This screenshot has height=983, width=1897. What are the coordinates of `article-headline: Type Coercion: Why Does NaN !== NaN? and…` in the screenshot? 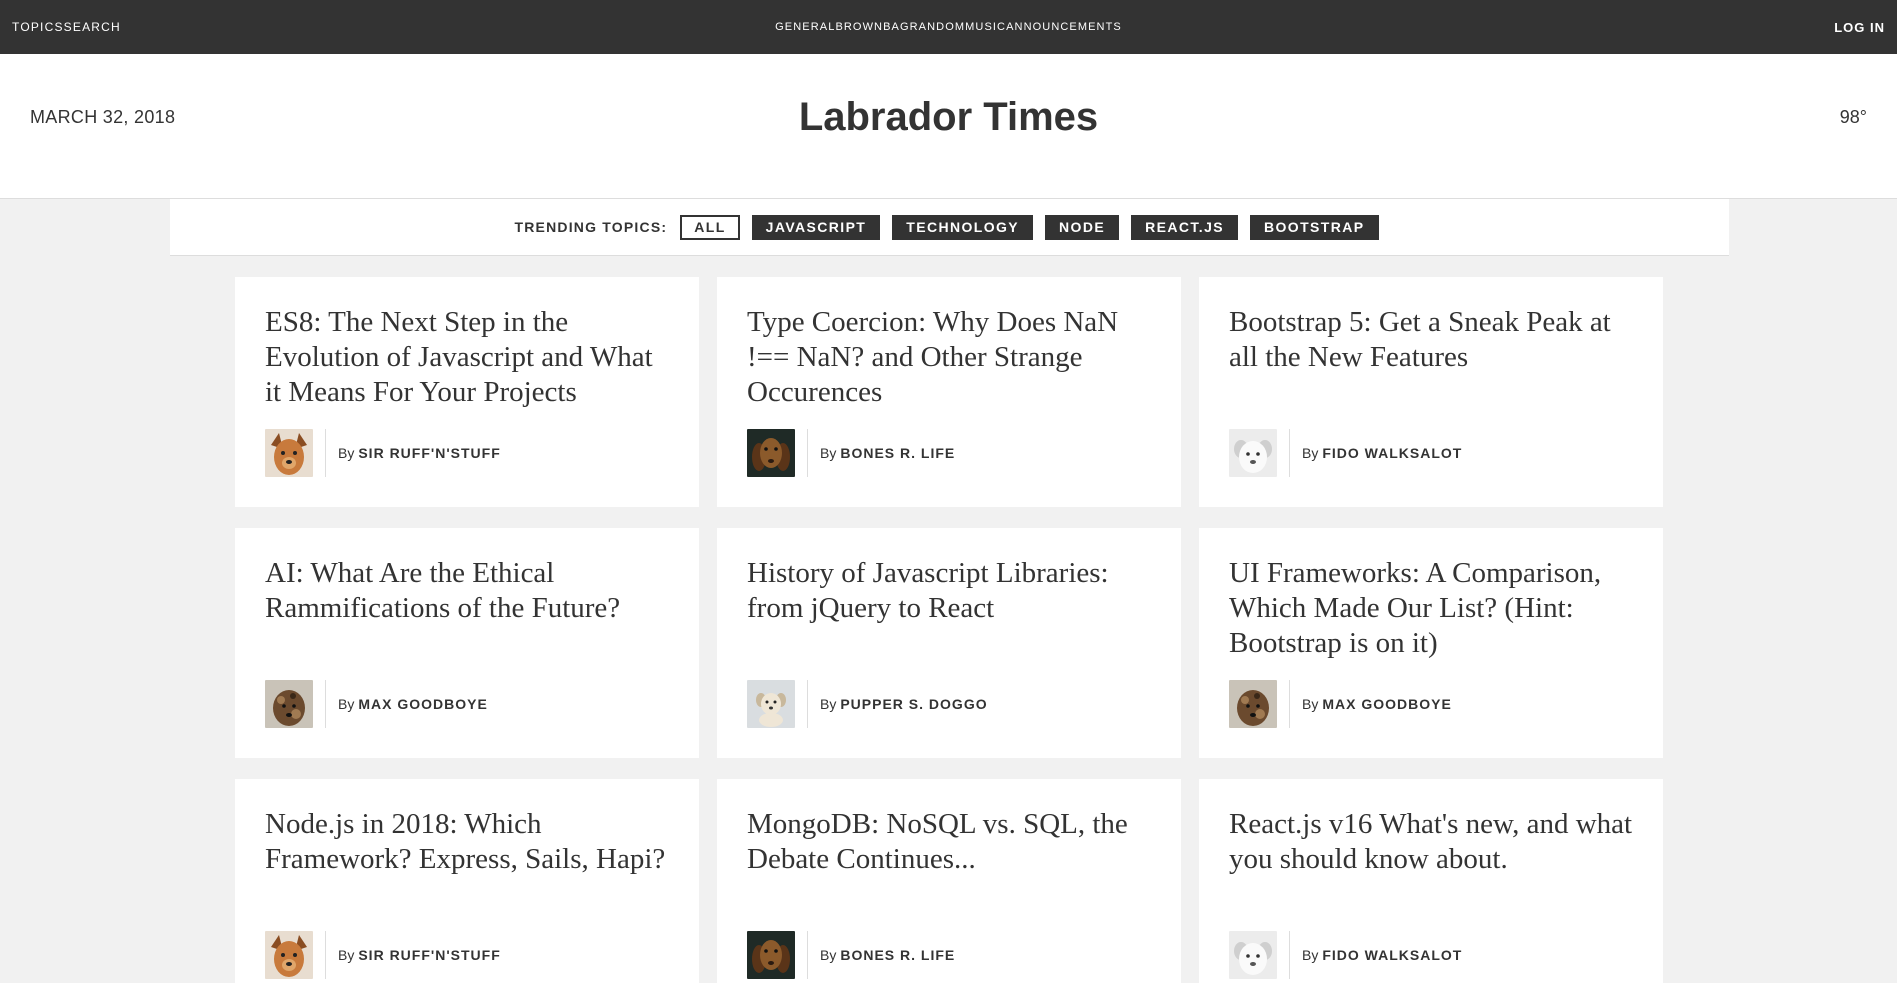 It's located at (949, 361).